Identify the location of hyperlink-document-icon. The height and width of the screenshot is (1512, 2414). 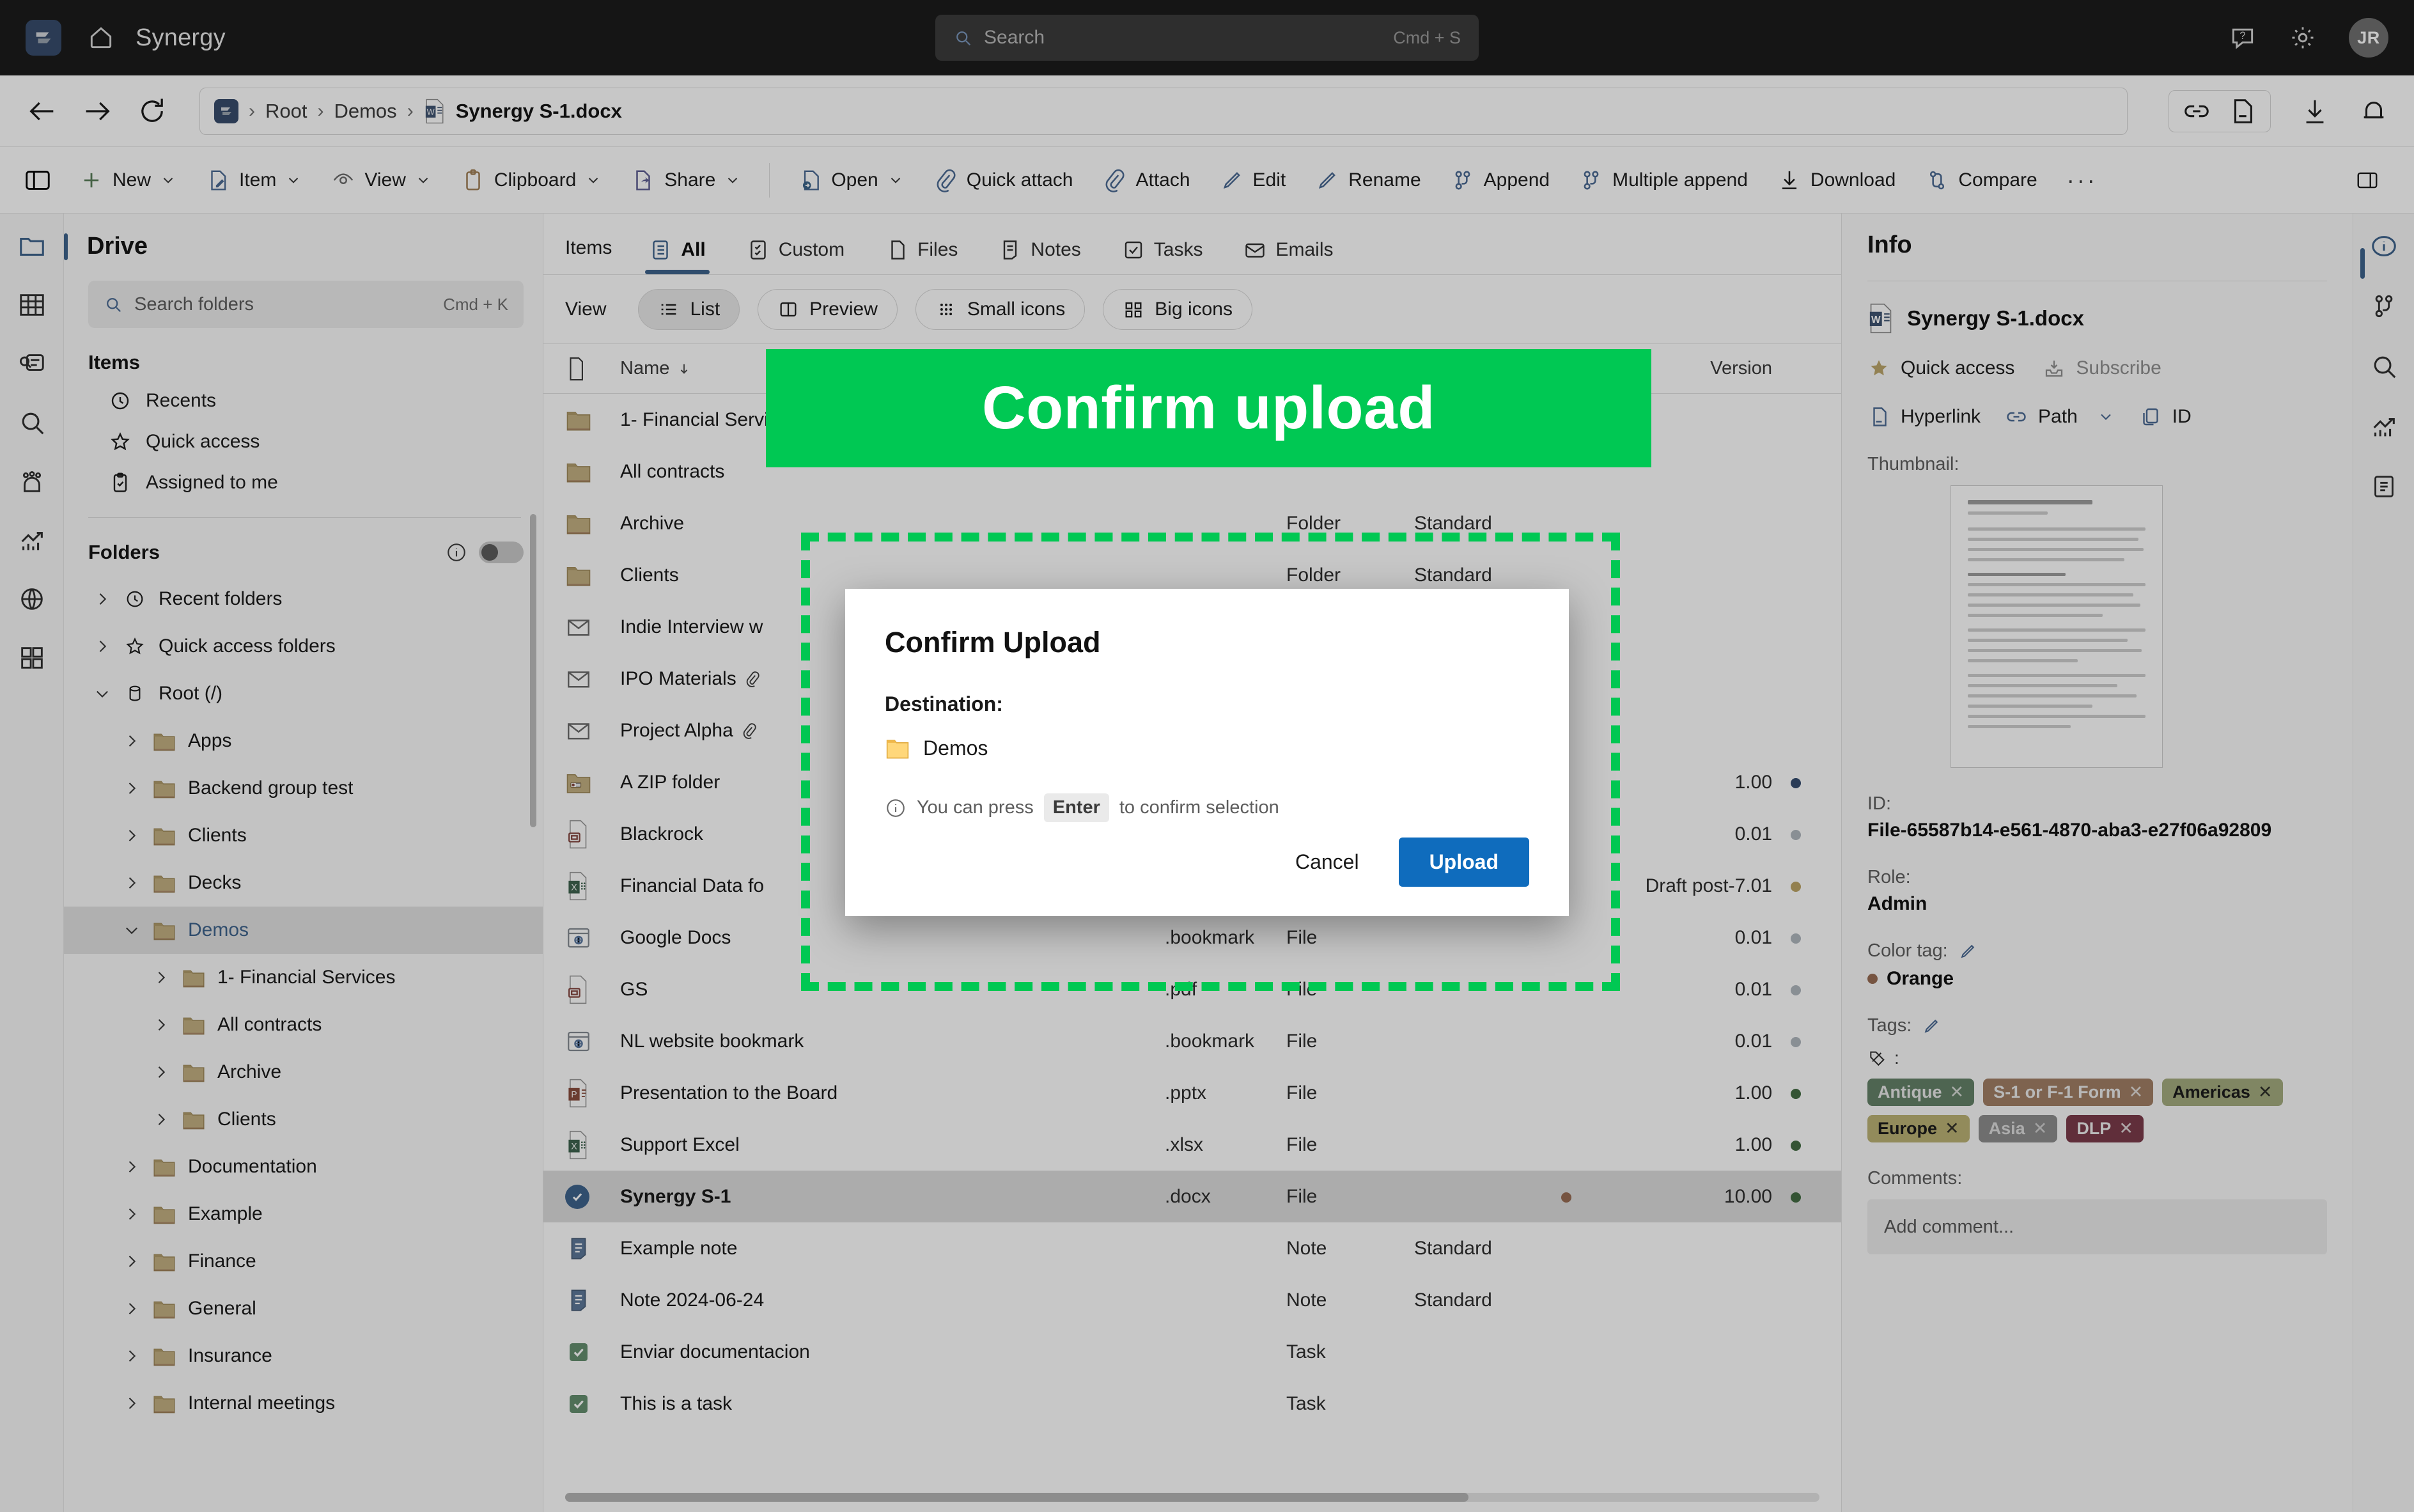
(2242, 111).